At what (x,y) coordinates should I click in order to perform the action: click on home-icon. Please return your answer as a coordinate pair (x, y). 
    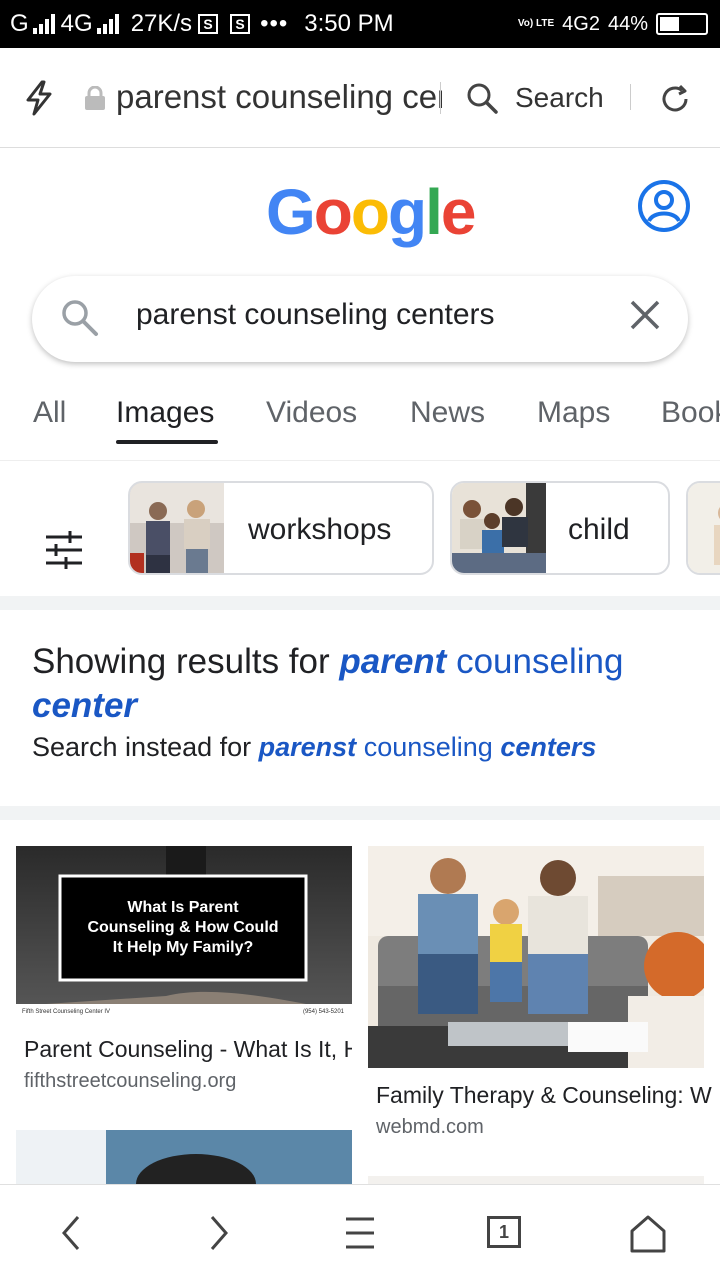
    Looking at the image, I should click on (648, 1233).